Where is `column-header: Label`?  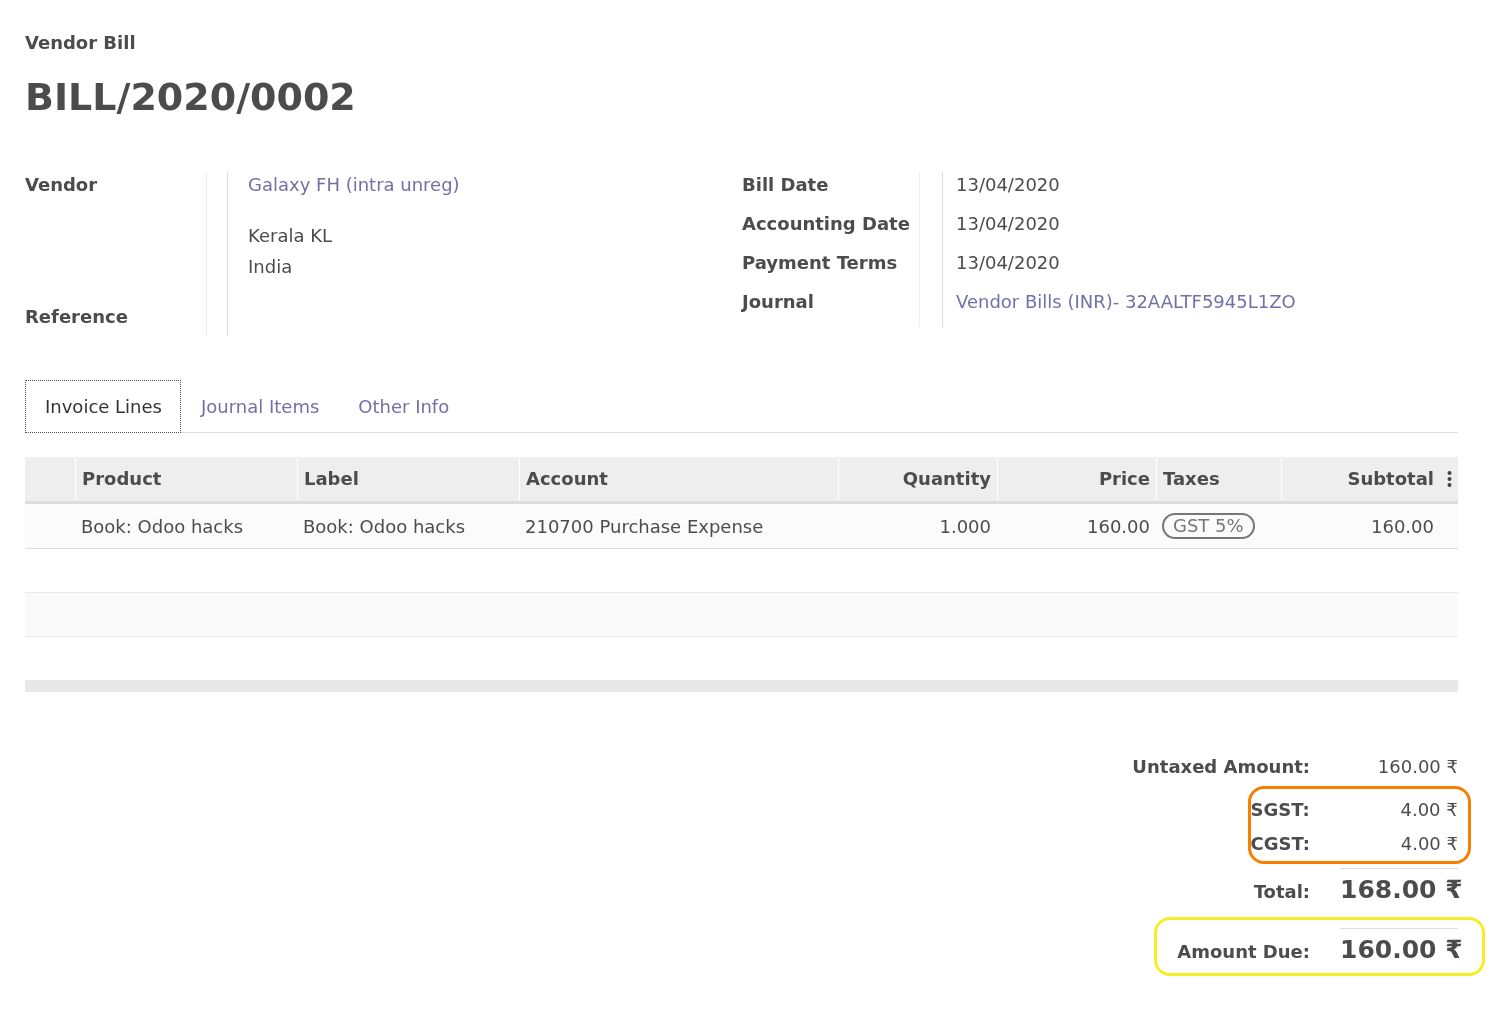 column-header: Label is located at coordinates (408, 479).